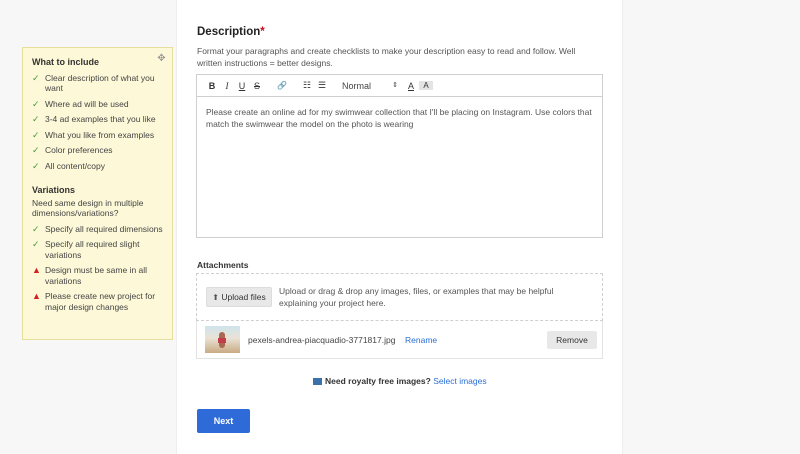 The height and width of the screenshot is (454, 800). I want to click on royalty-free-prompt: Need royalty free images? Select images, so click(400, 381).